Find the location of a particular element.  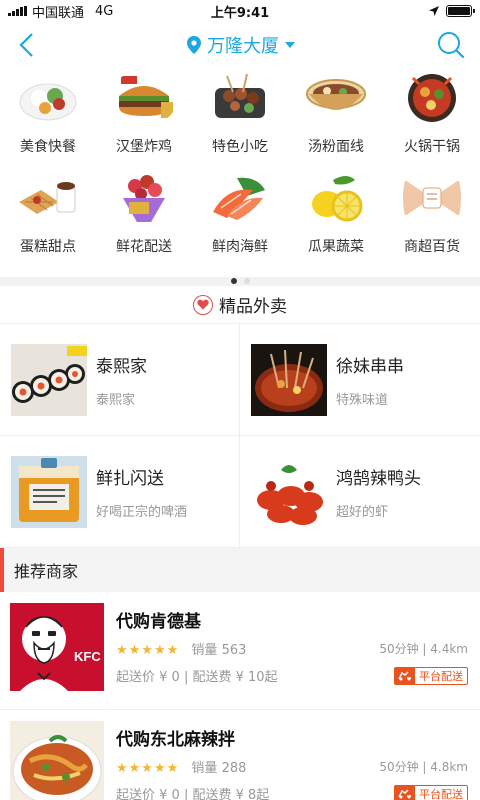

search-icon is located at coordinates (451, 45).